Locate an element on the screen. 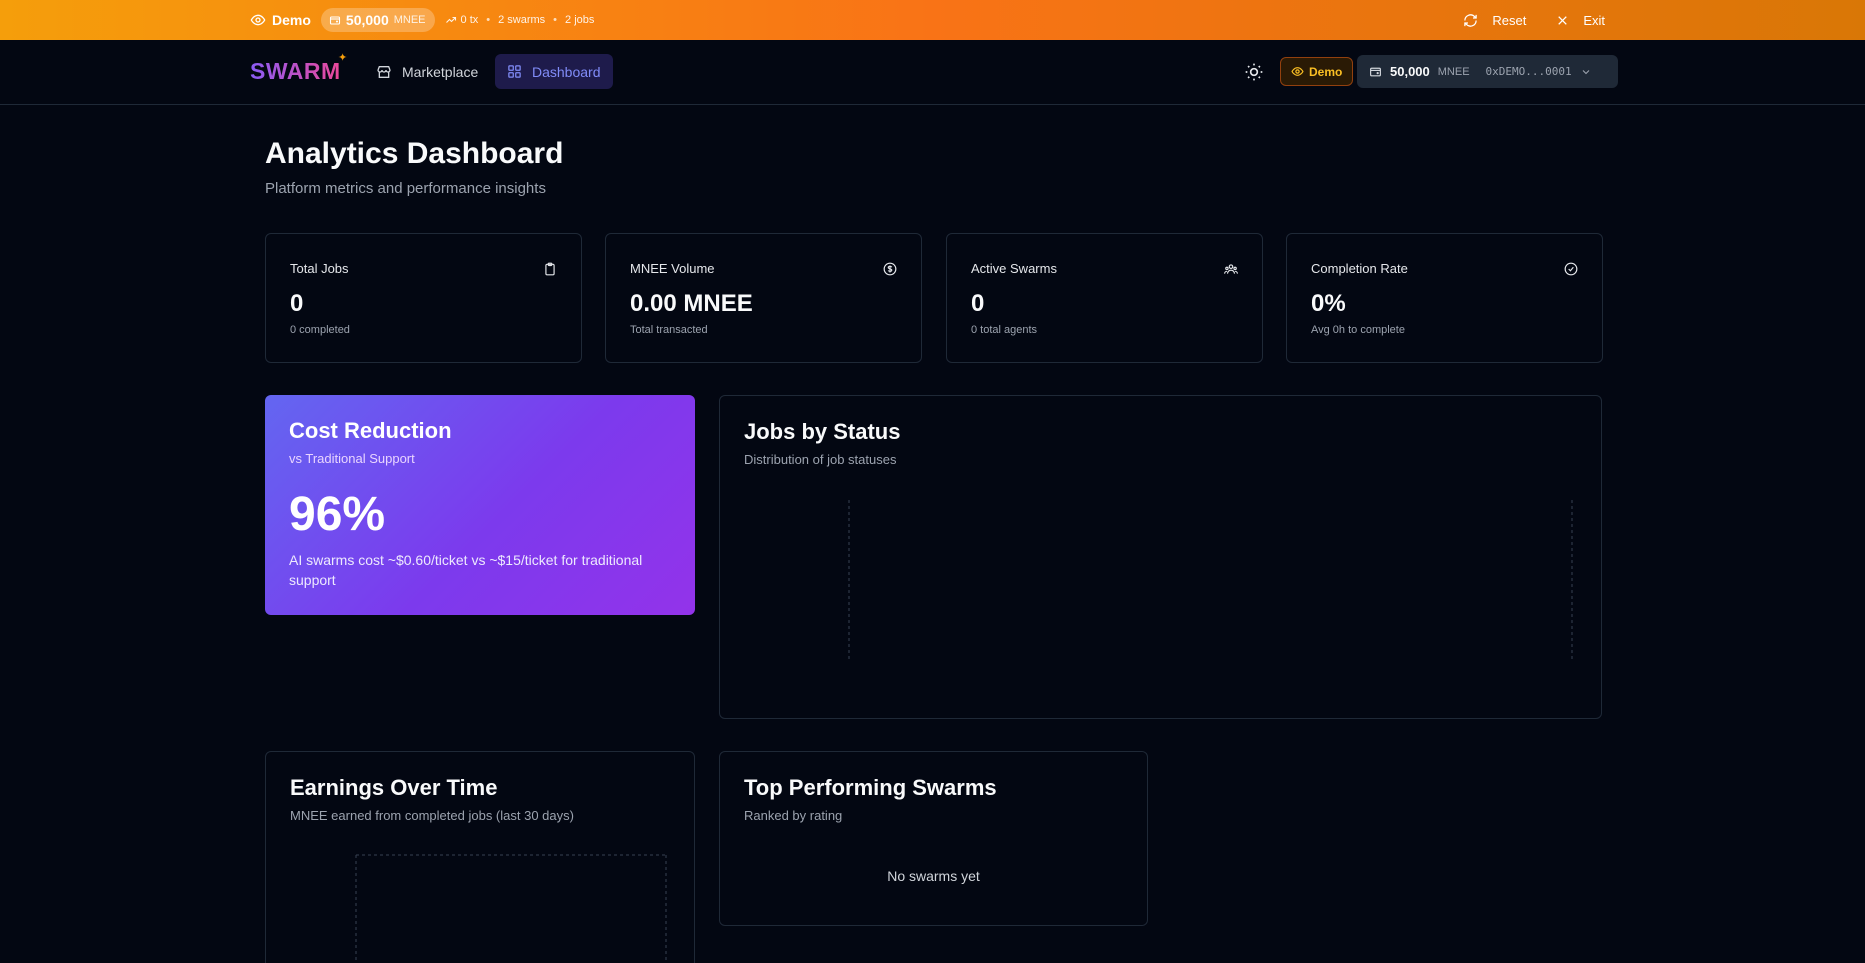 The height and width of the screenshot is (963, 1865). stat-label: Total Jobs is located at coordinates (319, 268).